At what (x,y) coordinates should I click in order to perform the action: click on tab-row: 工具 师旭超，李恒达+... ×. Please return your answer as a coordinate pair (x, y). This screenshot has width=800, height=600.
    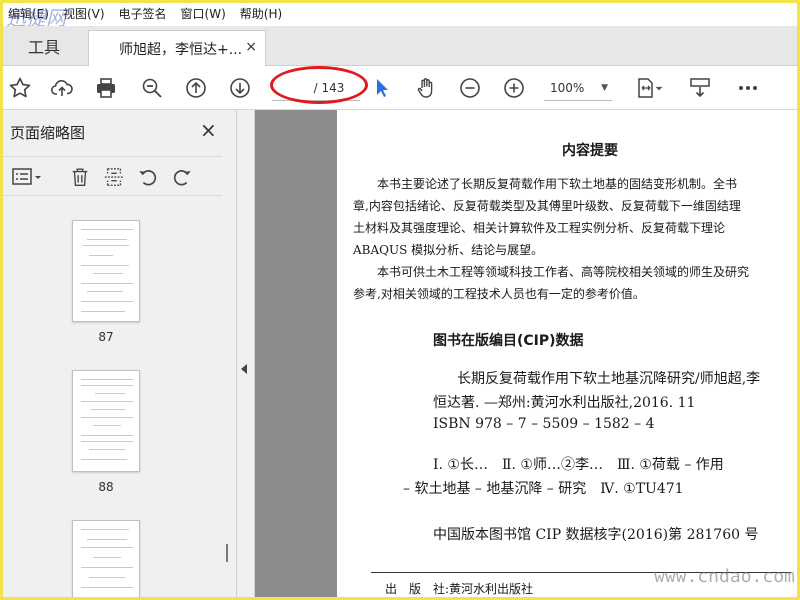
    Looking at the image, I should click on (400, 46).